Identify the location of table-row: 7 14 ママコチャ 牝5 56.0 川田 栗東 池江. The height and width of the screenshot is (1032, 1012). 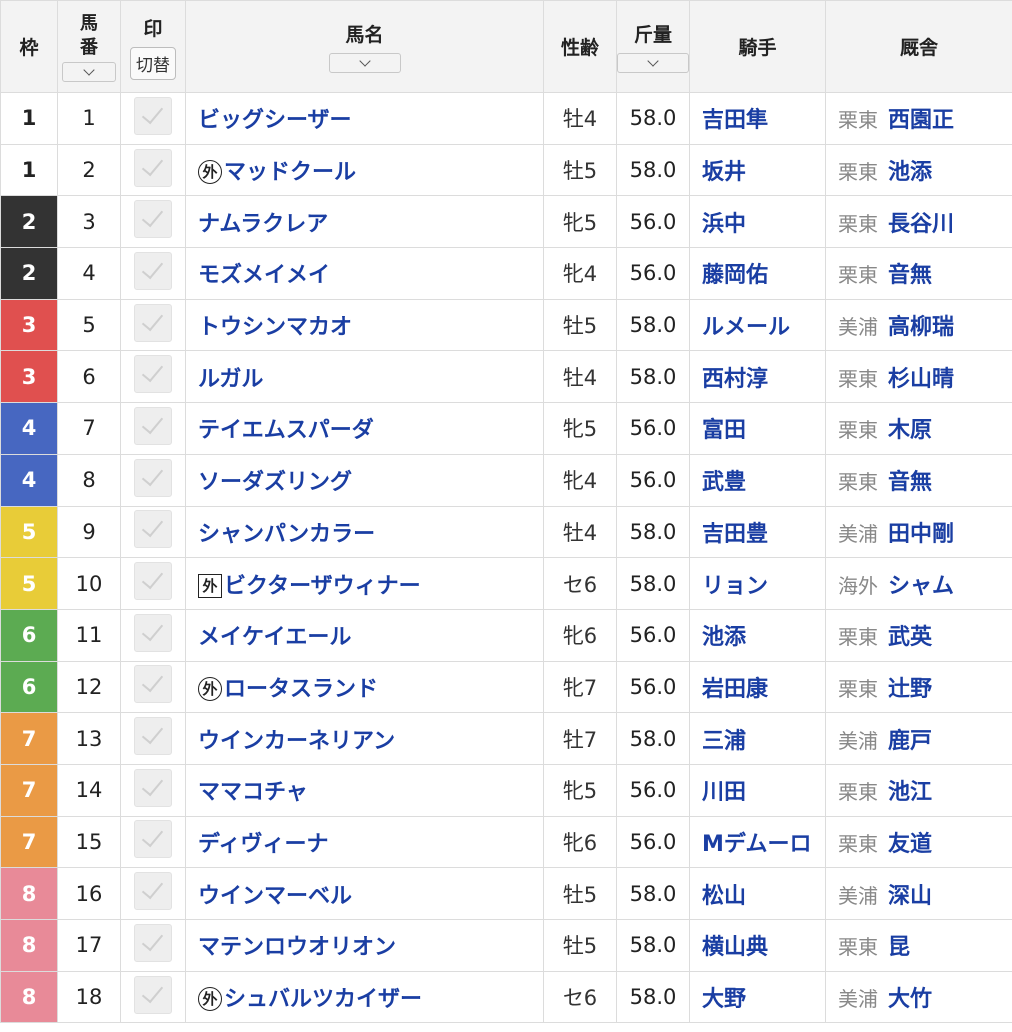
(506, 790).